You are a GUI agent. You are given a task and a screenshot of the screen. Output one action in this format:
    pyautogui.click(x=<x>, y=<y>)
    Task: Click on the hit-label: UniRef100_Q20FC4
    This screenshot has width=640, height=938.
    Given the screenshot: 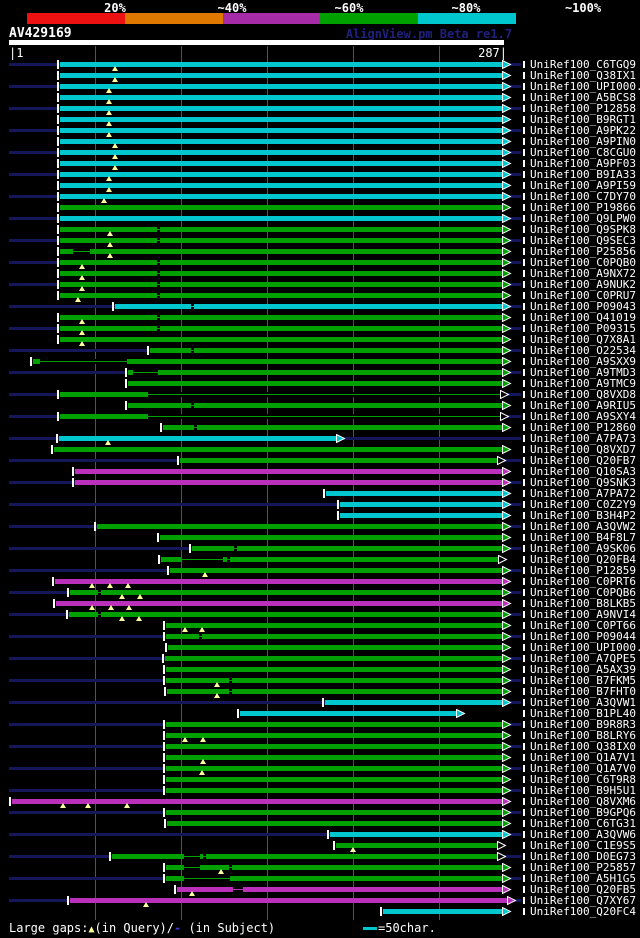 What is the action you would take?
    pyautogui.click(x=583, y=911)
    